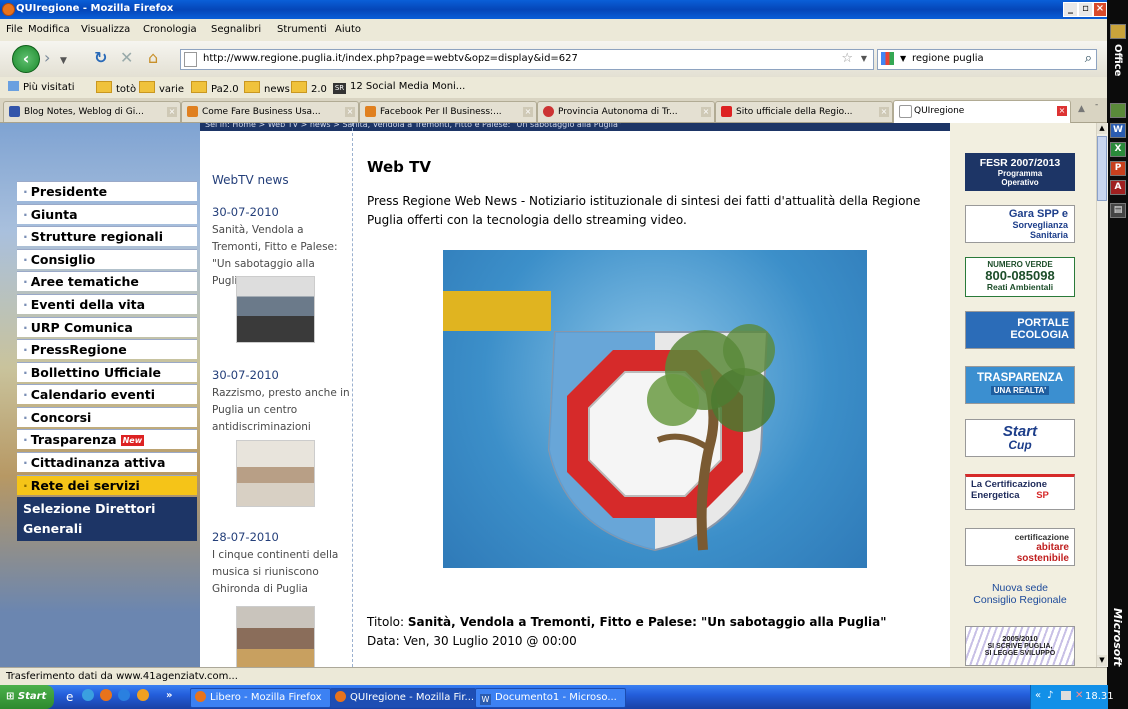 The width and height of the screenshot is (1128, 709). Describe the element at coordinates (1066, 695) in the screenshot. I see `network-icon` at that location.